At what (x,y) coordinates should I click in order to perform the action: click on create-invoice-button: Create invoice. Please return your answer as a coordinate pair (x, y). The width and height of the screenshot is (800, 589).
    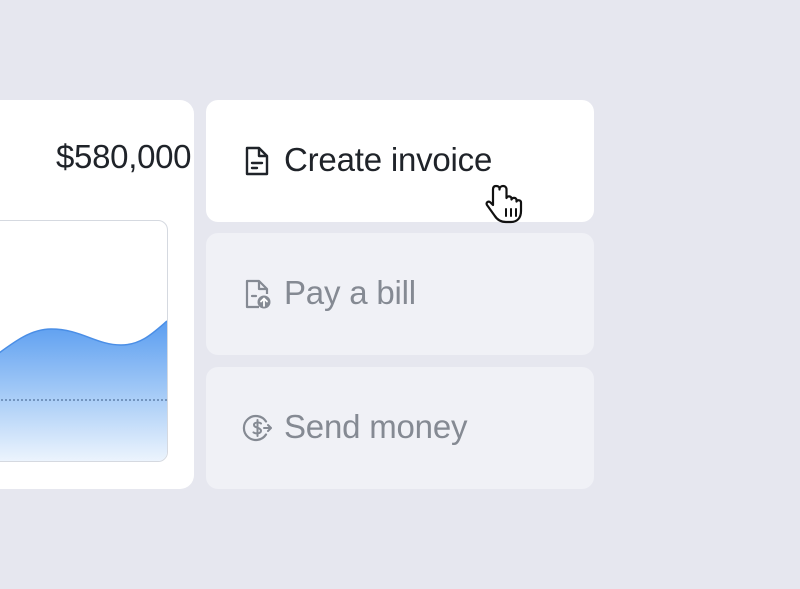
    Looking at the image, I should click on (400, 161).